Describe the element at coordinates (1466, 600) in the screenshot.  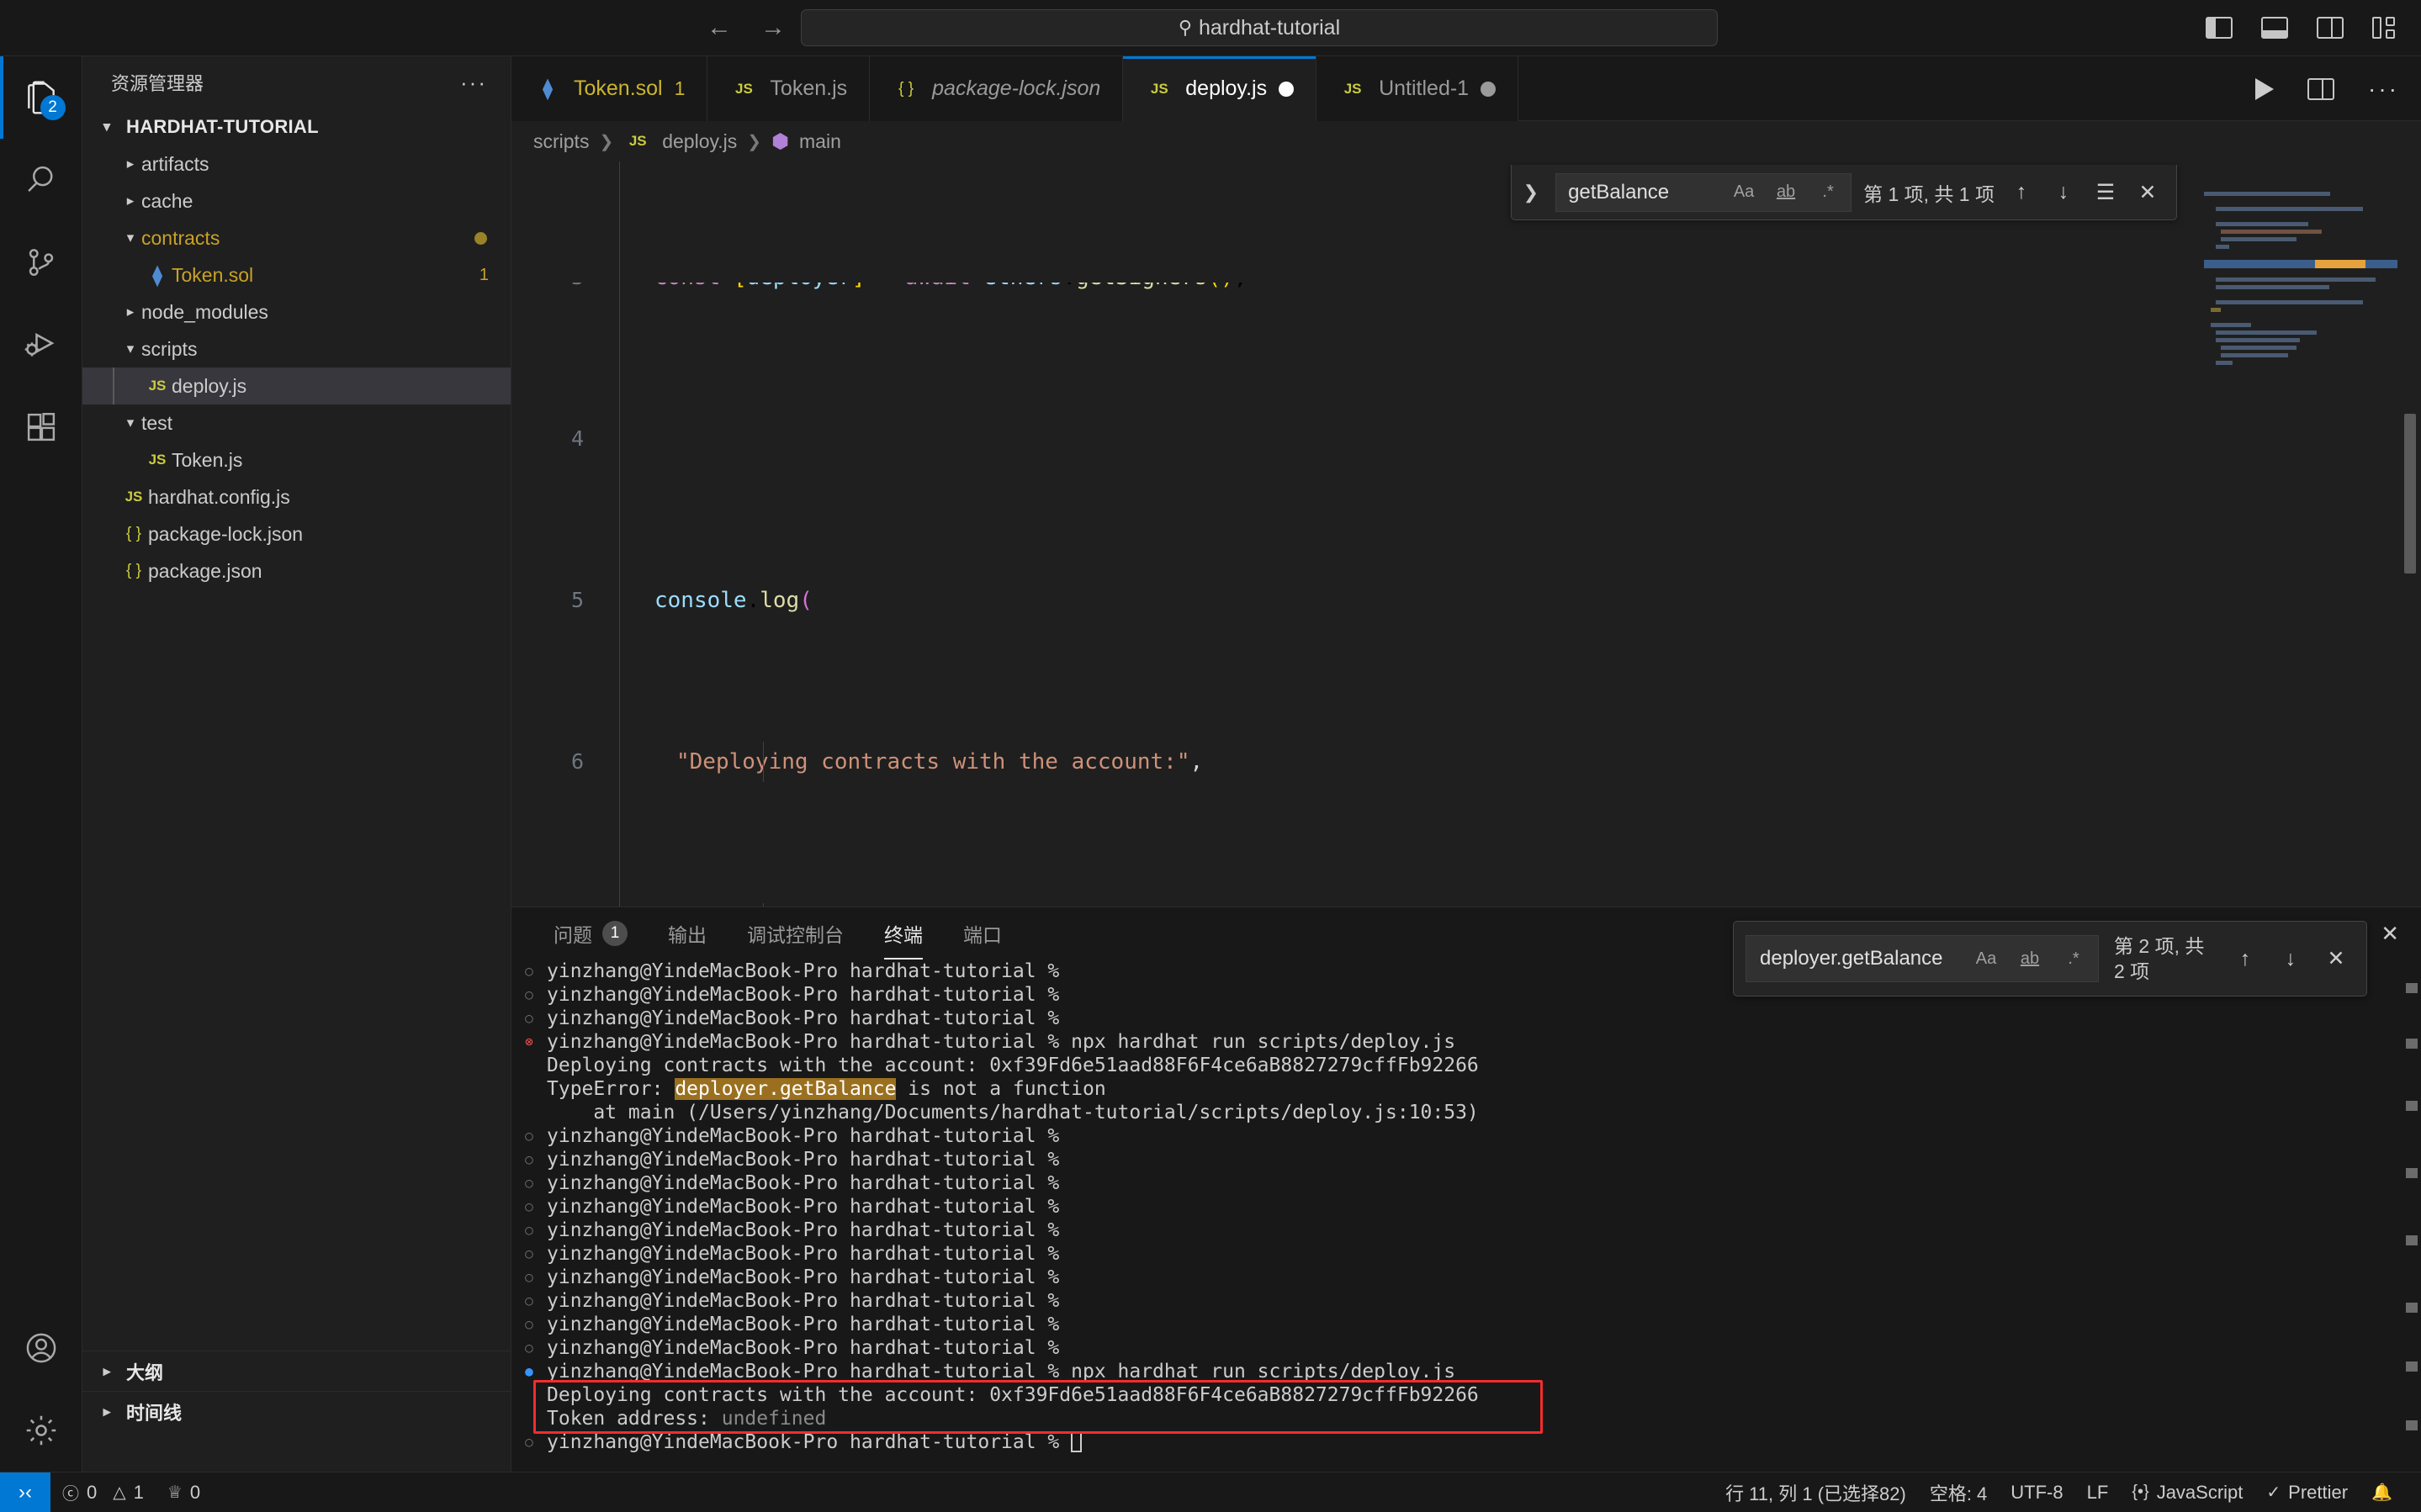
I see `code-line: 5 console.log(` at that location.